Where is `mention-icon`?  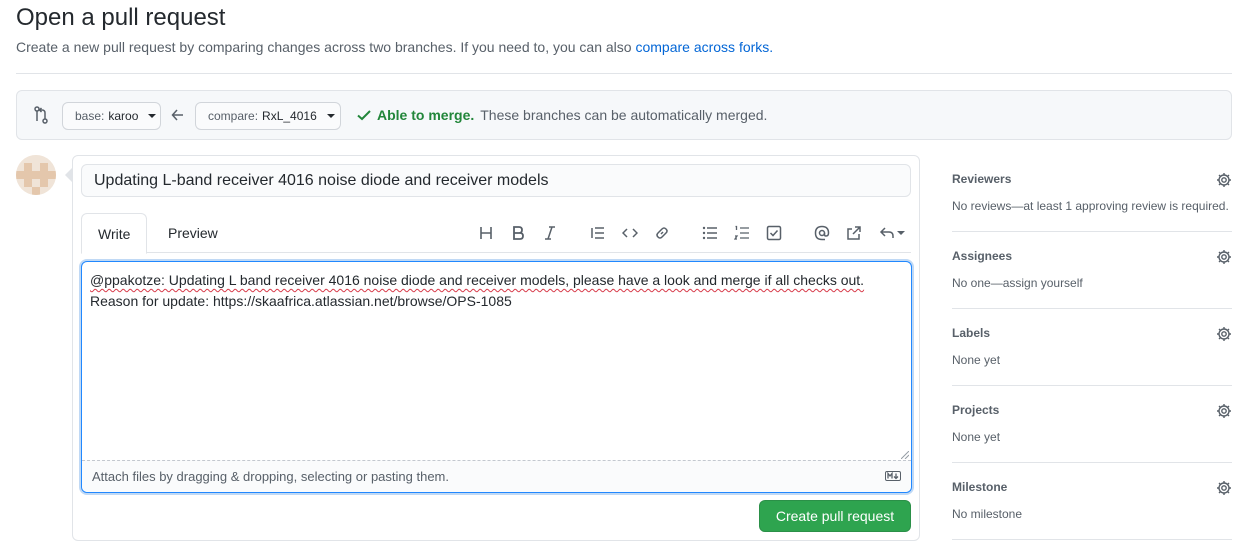
mention-icon is located at coordinates (822, 233).